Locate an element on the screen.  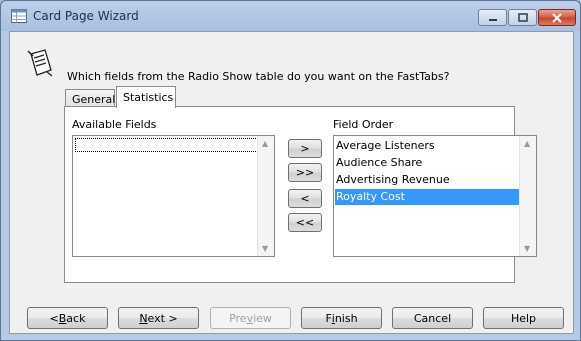
maximize-button is located at coordinates (522, 17).